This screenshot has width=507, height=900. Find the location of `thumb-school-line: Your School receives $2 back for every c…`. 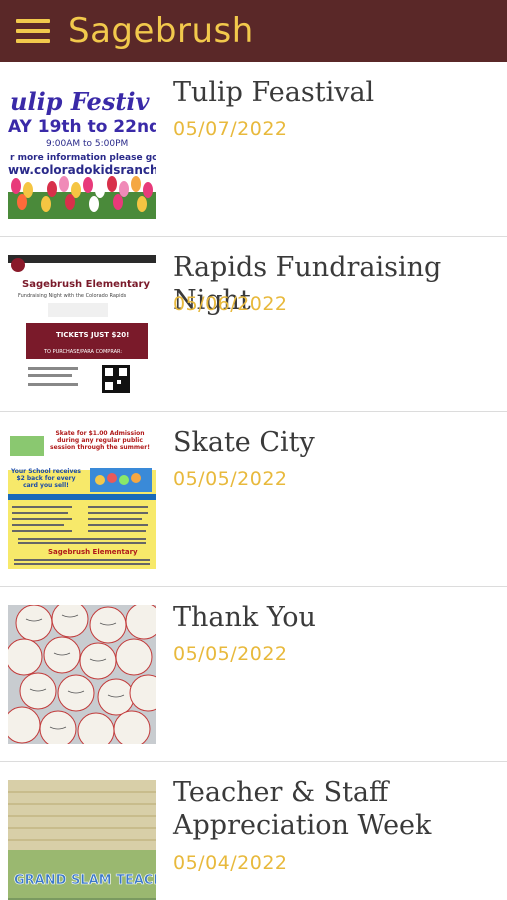

thumb-school-line: Your School receives $2 back for every c… is located at coordinates (46, 478).